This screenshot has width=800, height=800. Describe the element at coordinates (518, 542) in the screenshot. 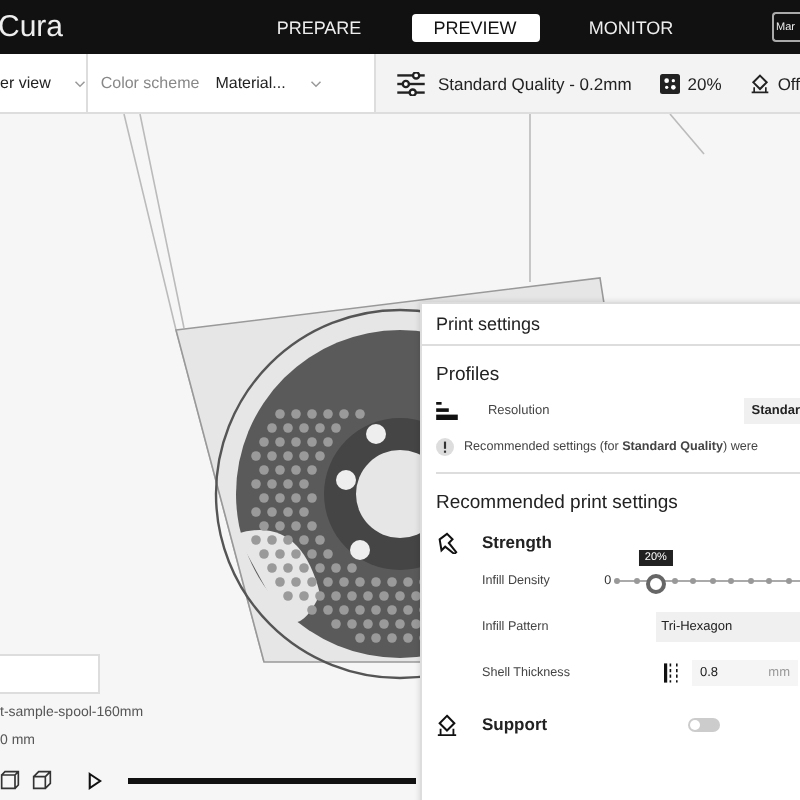

I see `strength-heading: Strength` at that location.